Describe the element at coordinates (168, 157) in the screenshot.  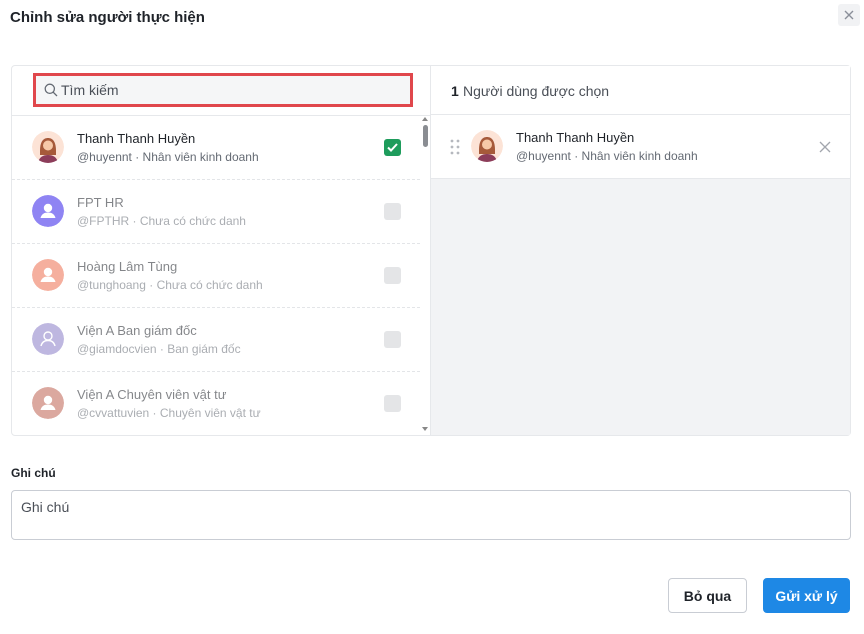
I see `user-username-title: @huyennt · Nhân viên kinh doanh` at that location.